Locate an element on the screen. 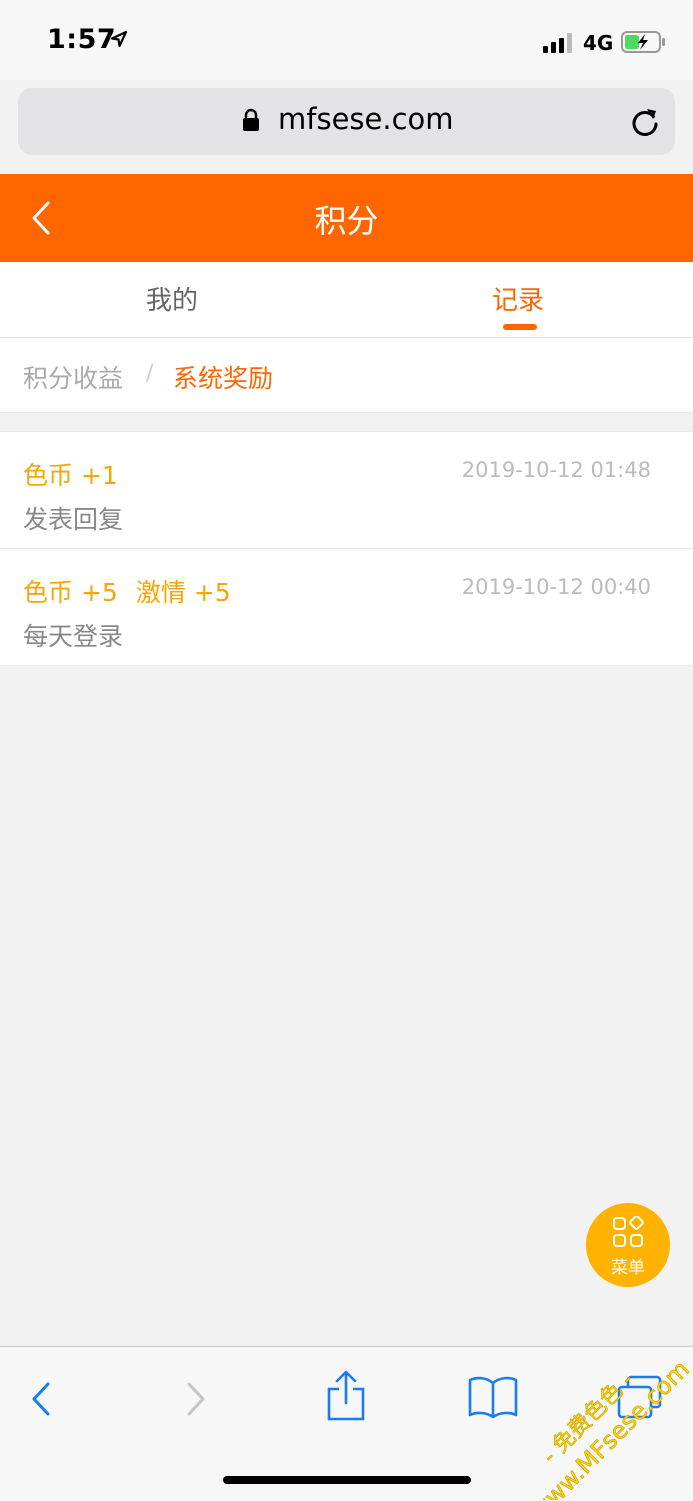  cellular-signal-icon is located at coordinates (557, 43).